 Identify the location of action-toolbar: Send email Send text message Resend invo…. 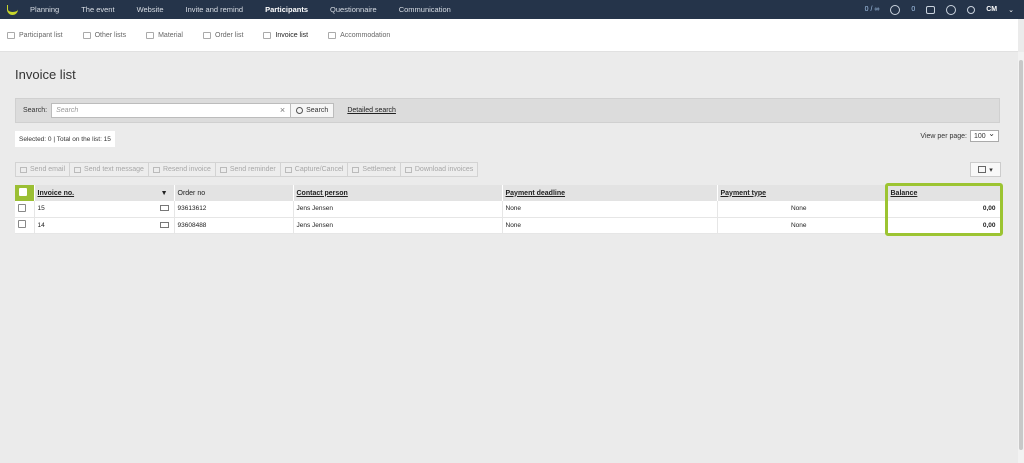
(247, 169).